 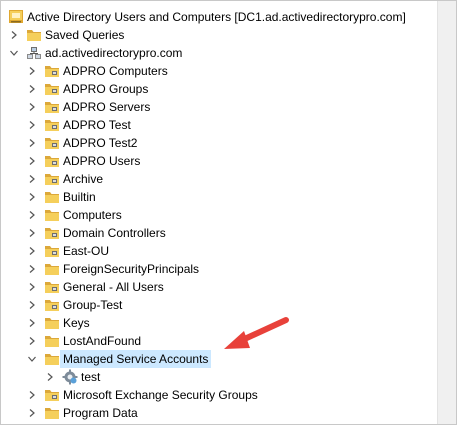 What do you see at coordinates (106, 89) in the screenshot?
I see `tree-item-label: ADPRO Groups` at bounding box center [106, 89].